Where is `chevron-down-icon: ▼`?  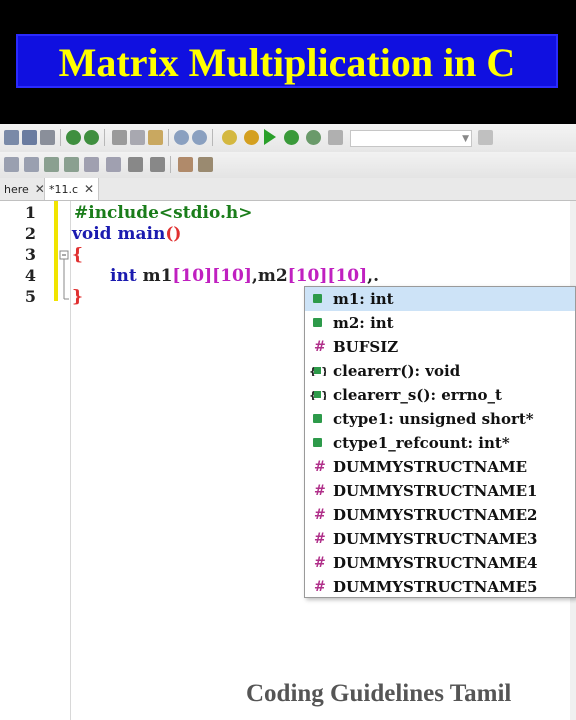
chevron-down-icon: ▼ is located at coordinates (465, 139).